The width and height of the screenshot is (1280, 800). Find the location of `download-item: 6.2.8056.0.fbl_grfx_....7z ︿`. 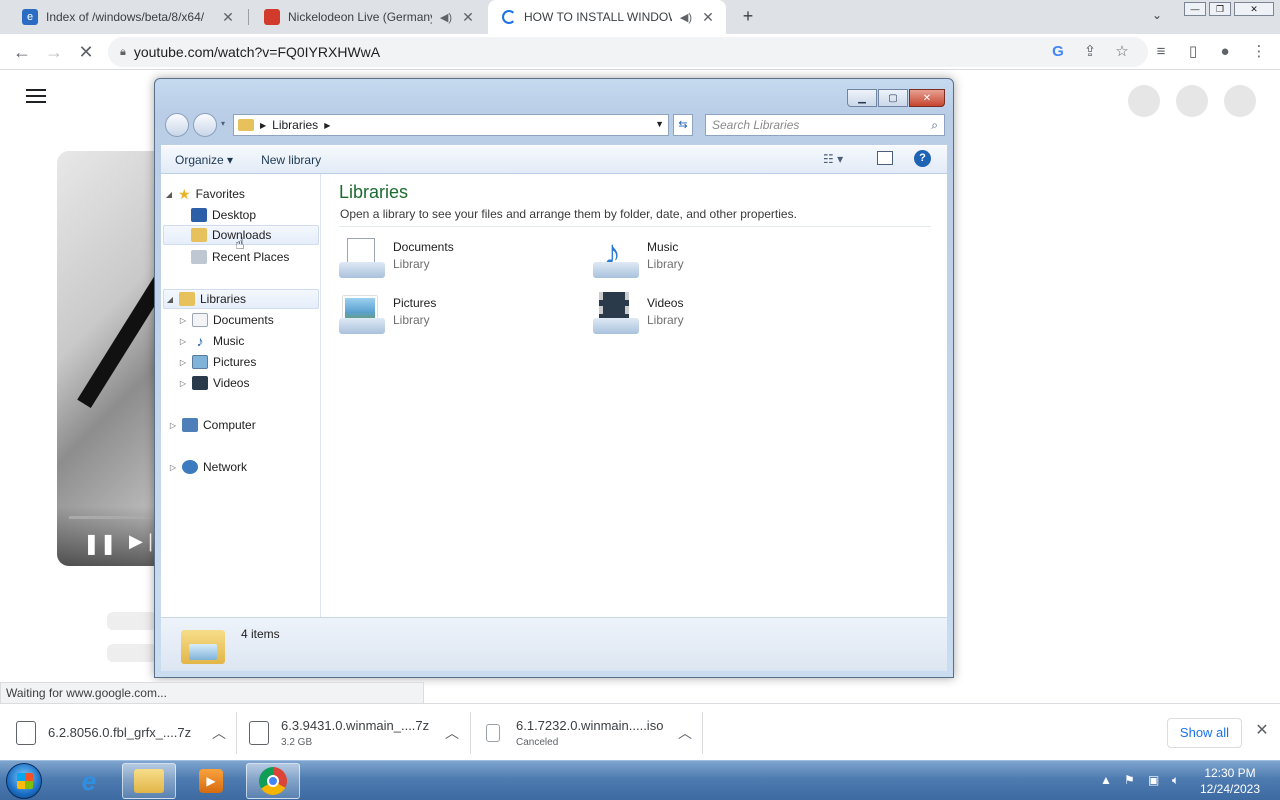

download-item: 6.2.8056.0.fbl_grfx_....7z ︿ is located at coordinates (121, 732).